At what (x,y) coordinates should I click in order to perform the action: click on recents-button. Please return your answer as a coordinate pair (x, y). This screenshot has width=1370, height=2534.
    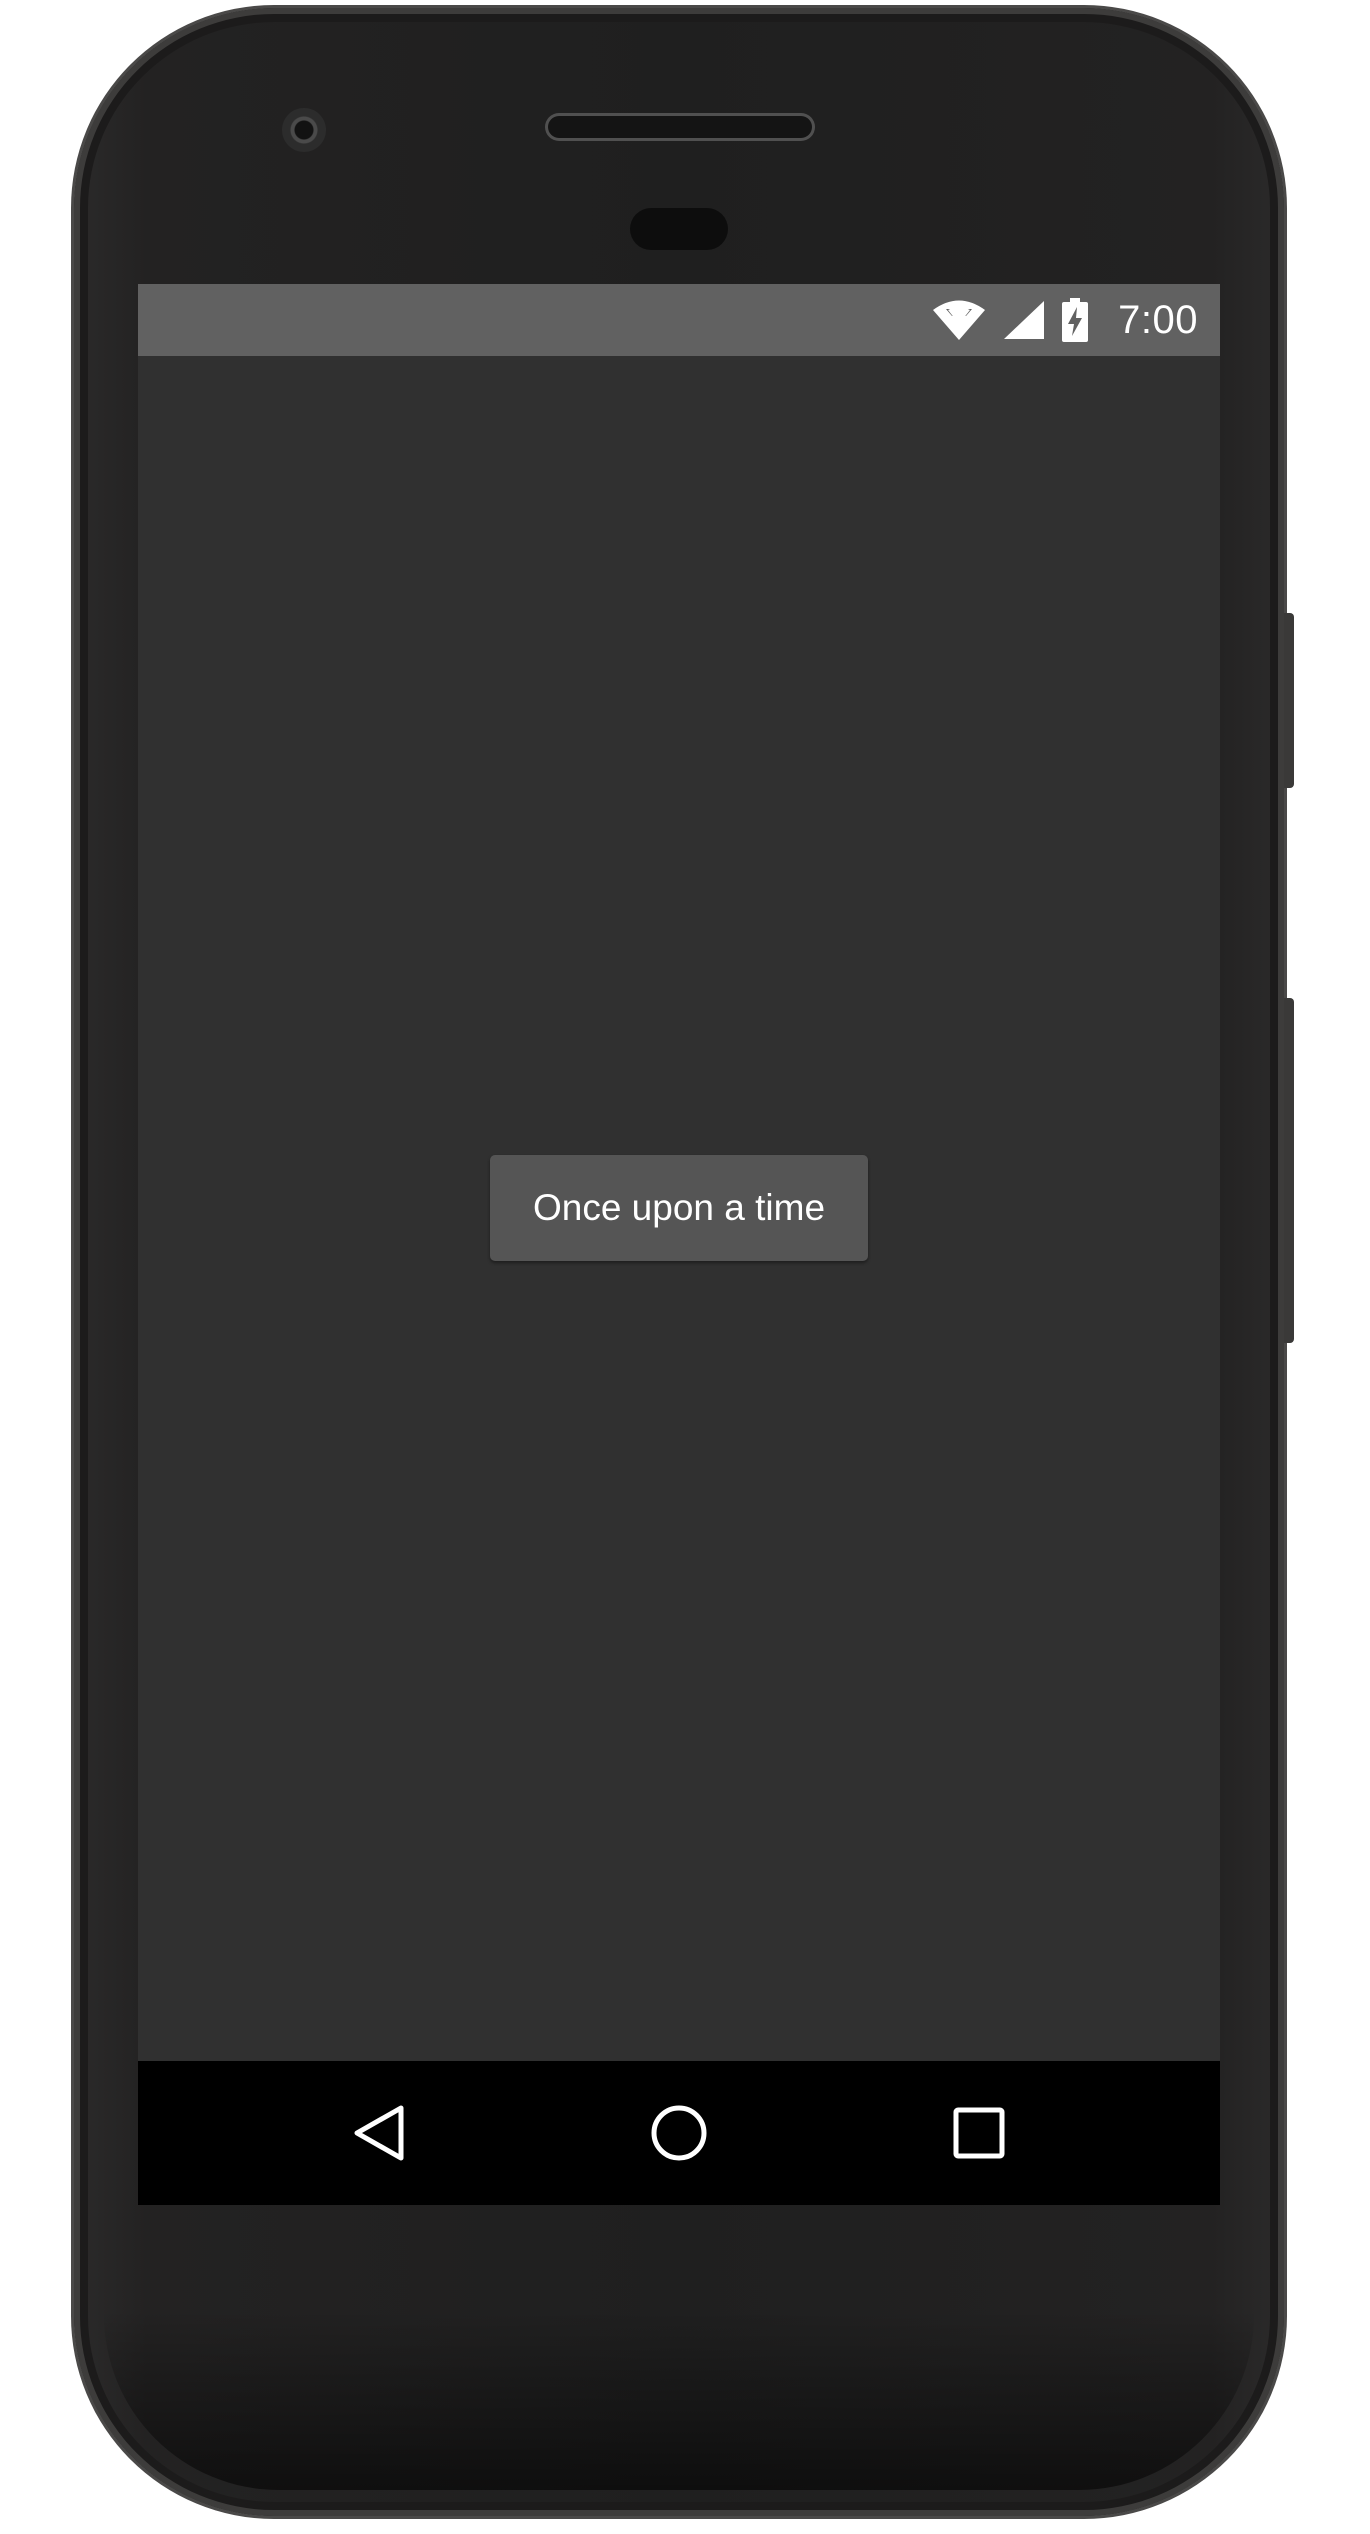
    Looking at the image, I should click on (979, 2133).